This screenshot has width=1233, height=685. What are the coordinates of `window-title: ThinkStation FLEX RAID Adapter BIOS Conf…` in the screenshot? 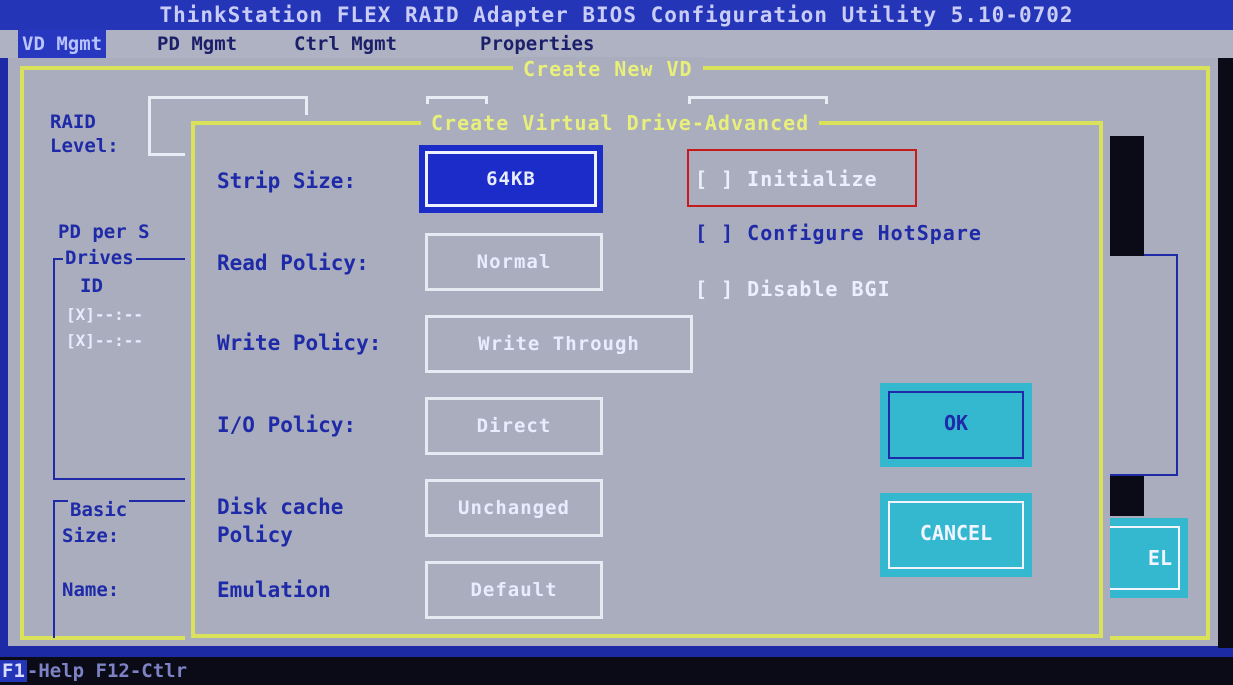 It's located at (616, 15).